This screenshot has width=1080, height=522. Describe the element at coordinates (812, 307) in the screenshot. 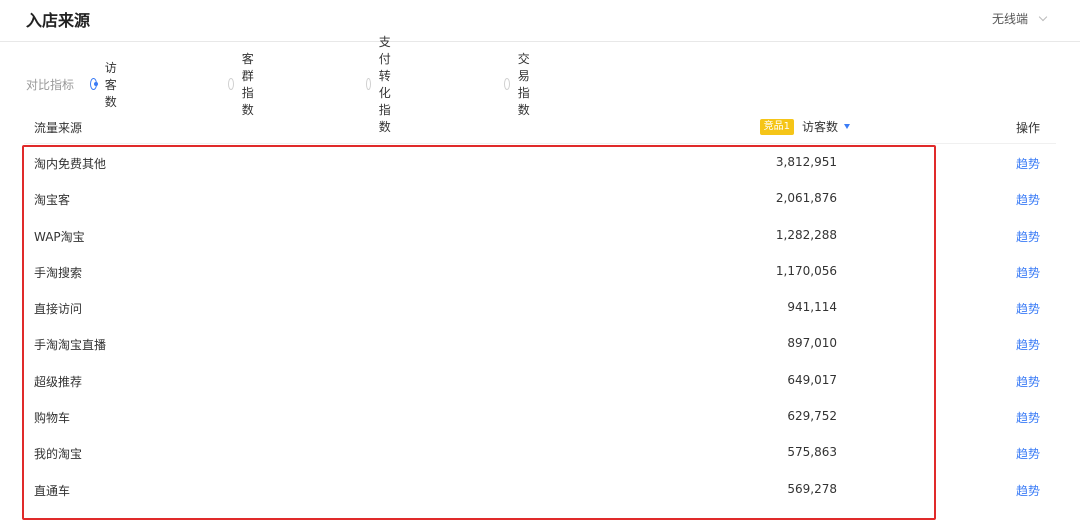

I see `visitors-cell: 941,114` at that location.